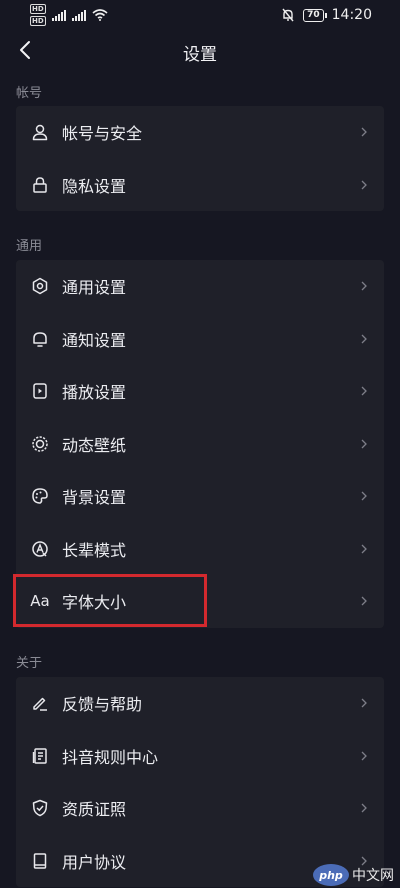  I want to click on settings-item-playback: 播放设置, so click(200, 391).